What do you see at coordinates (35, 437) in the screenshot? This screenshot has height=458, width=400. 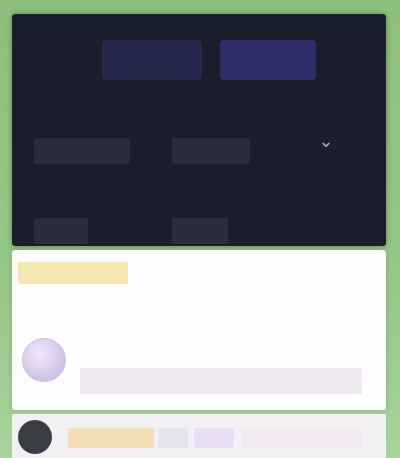 I see `bottom-avatar` at bounding box center [35, 437].